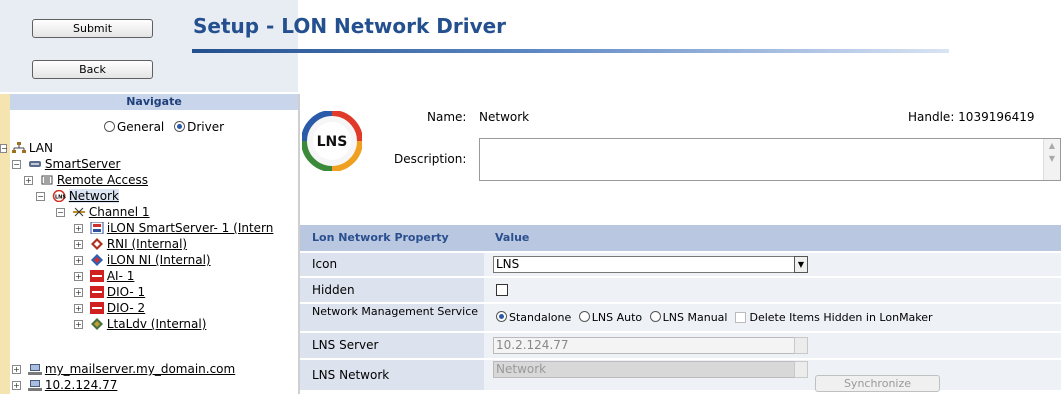 This screenshot has height=394, width=1061. Describe the element at coordinates (92, 69) in the screenshot. I see `back-button: Back` at that location.